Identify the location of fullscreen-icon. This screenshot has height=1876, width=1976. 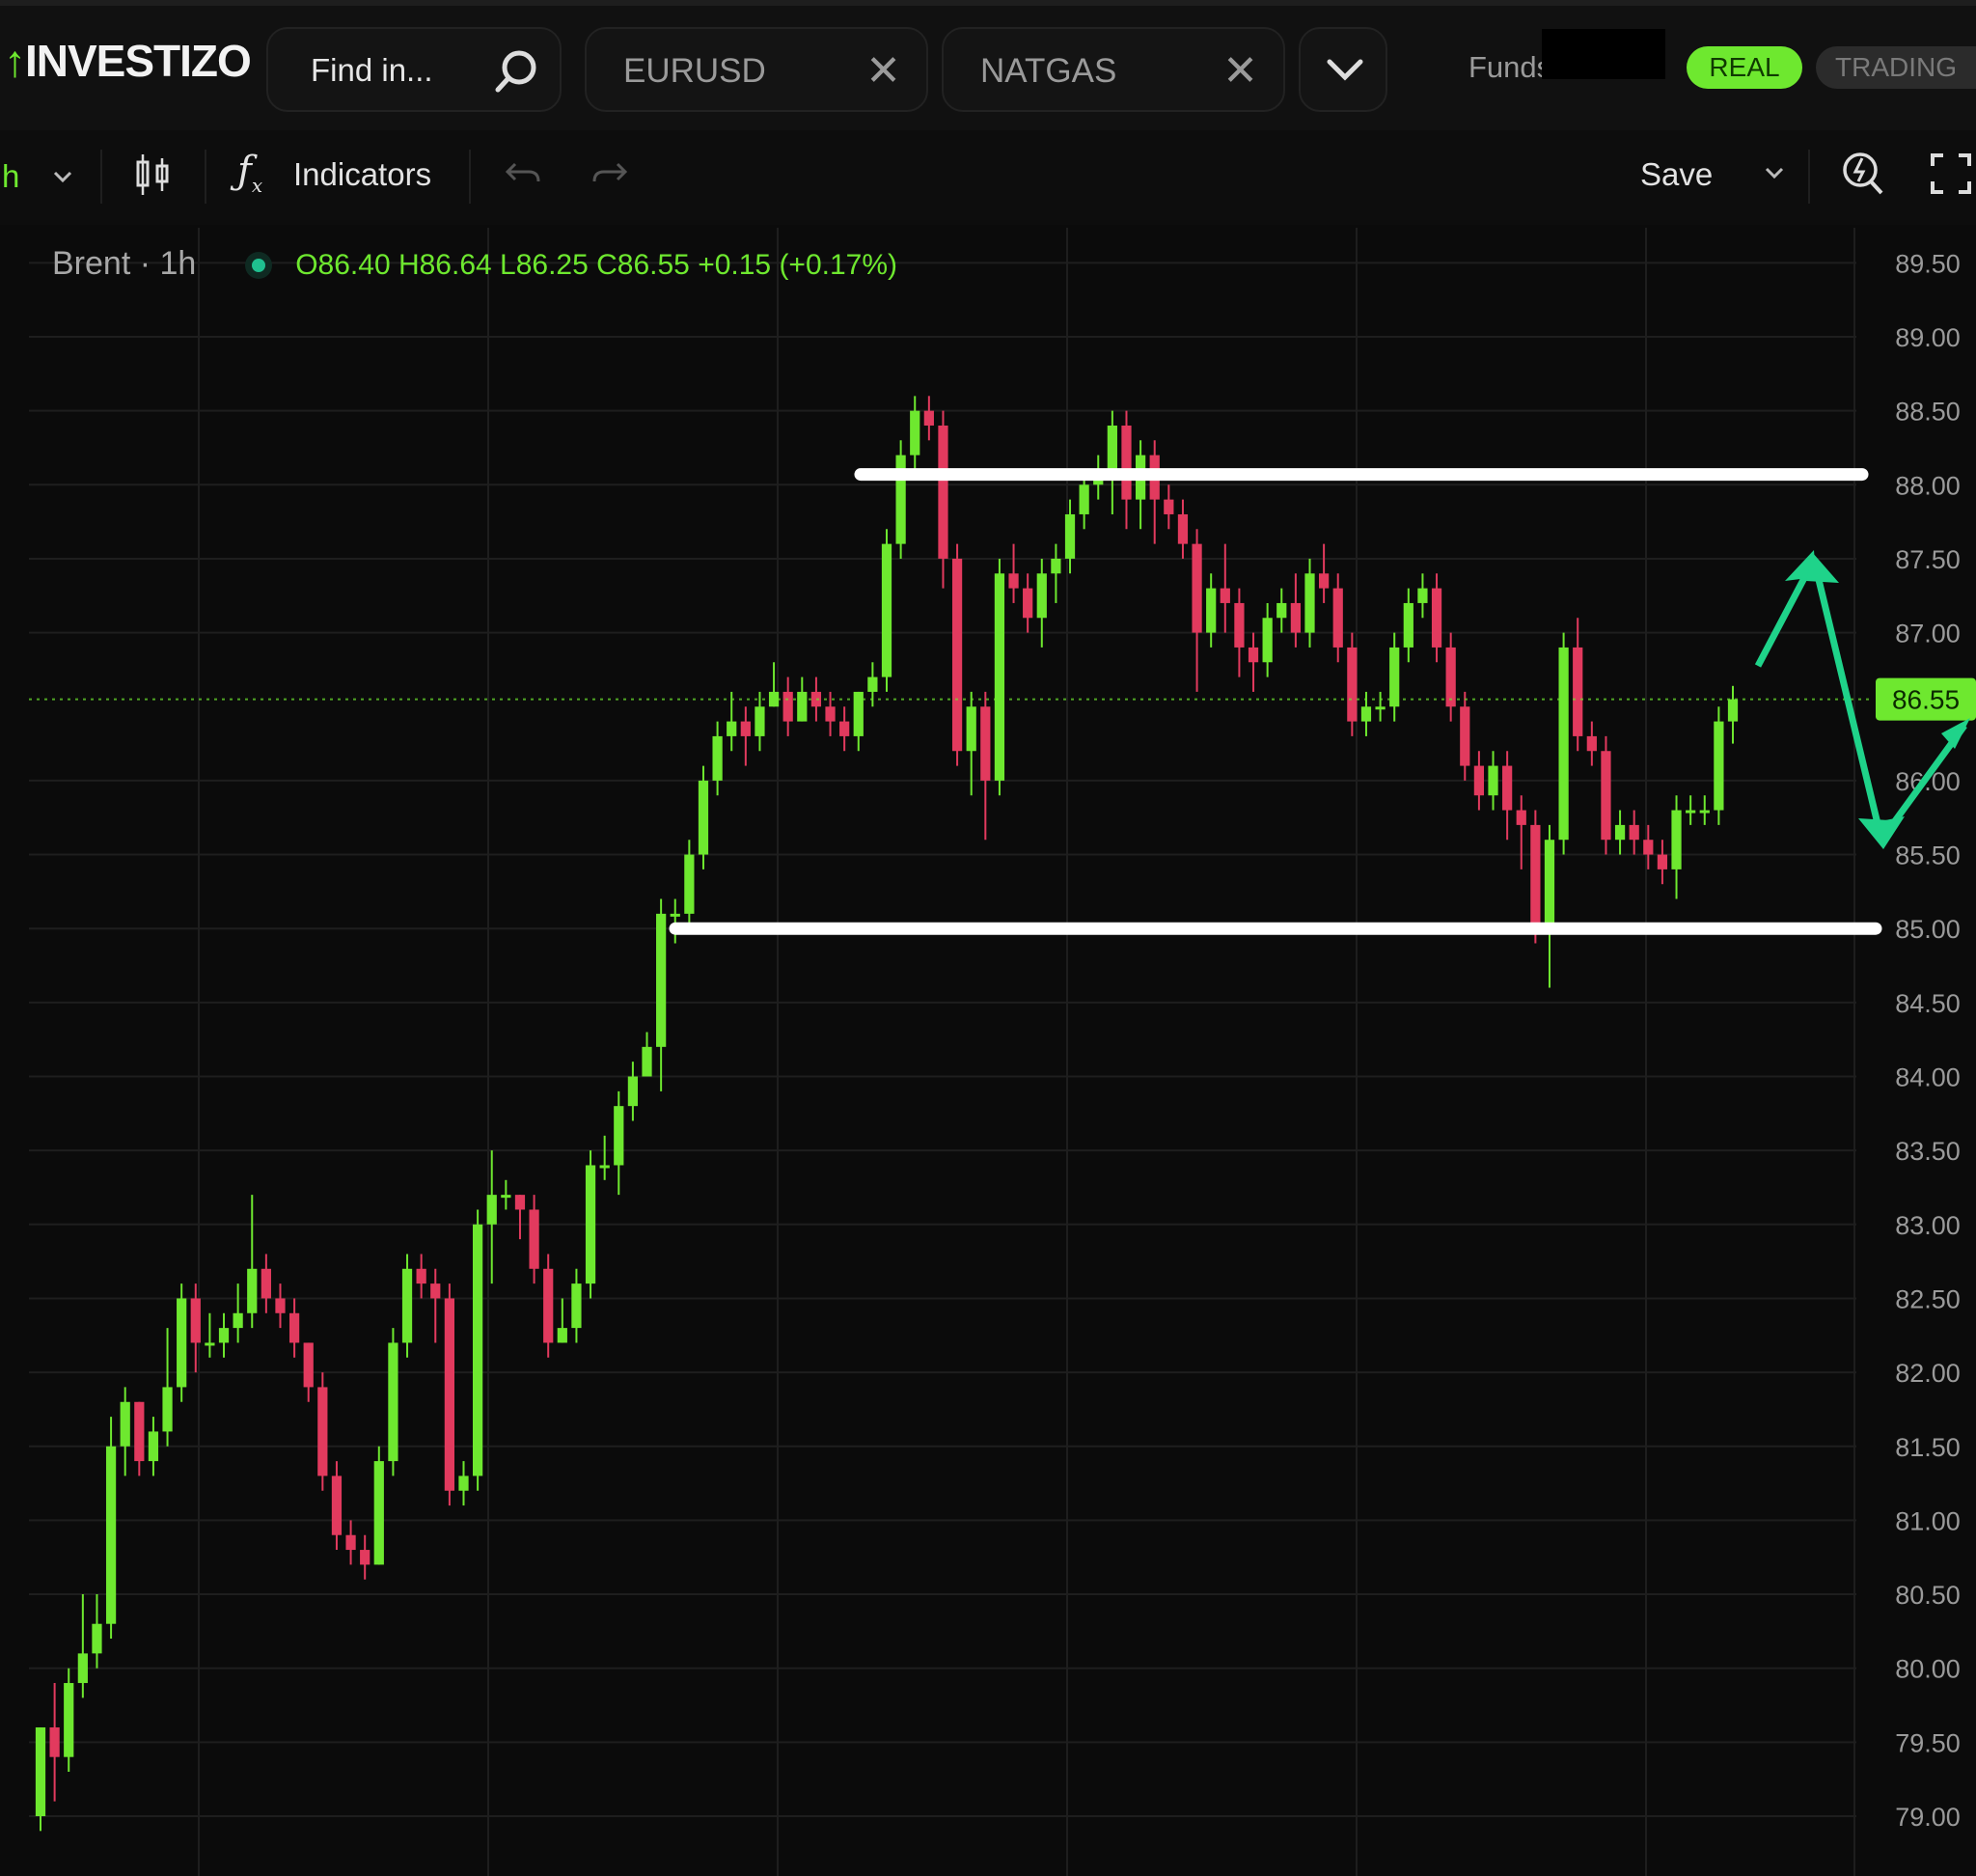
(1951, 173).